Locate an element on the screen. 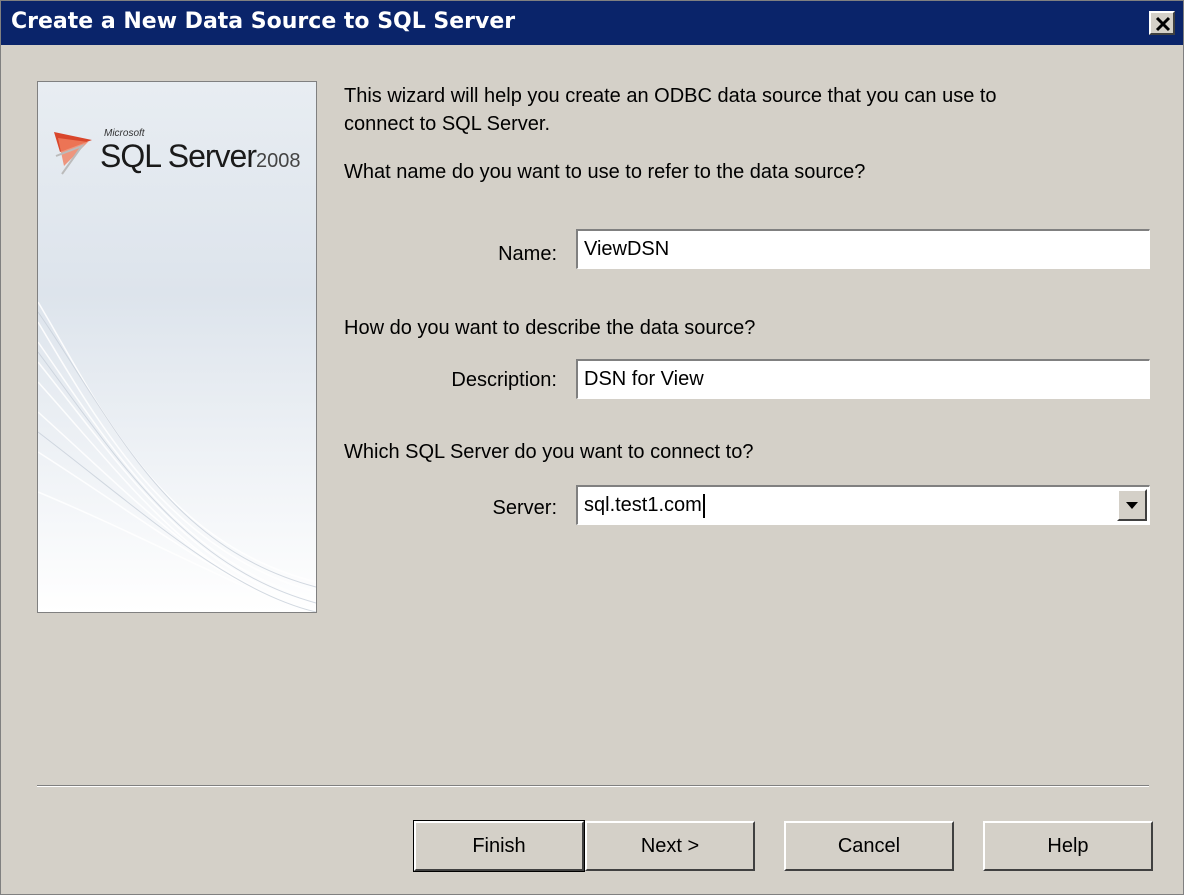 This screenshot has width=1184, height=895. server-dropdown-button is located at coordinates (1132, 505).